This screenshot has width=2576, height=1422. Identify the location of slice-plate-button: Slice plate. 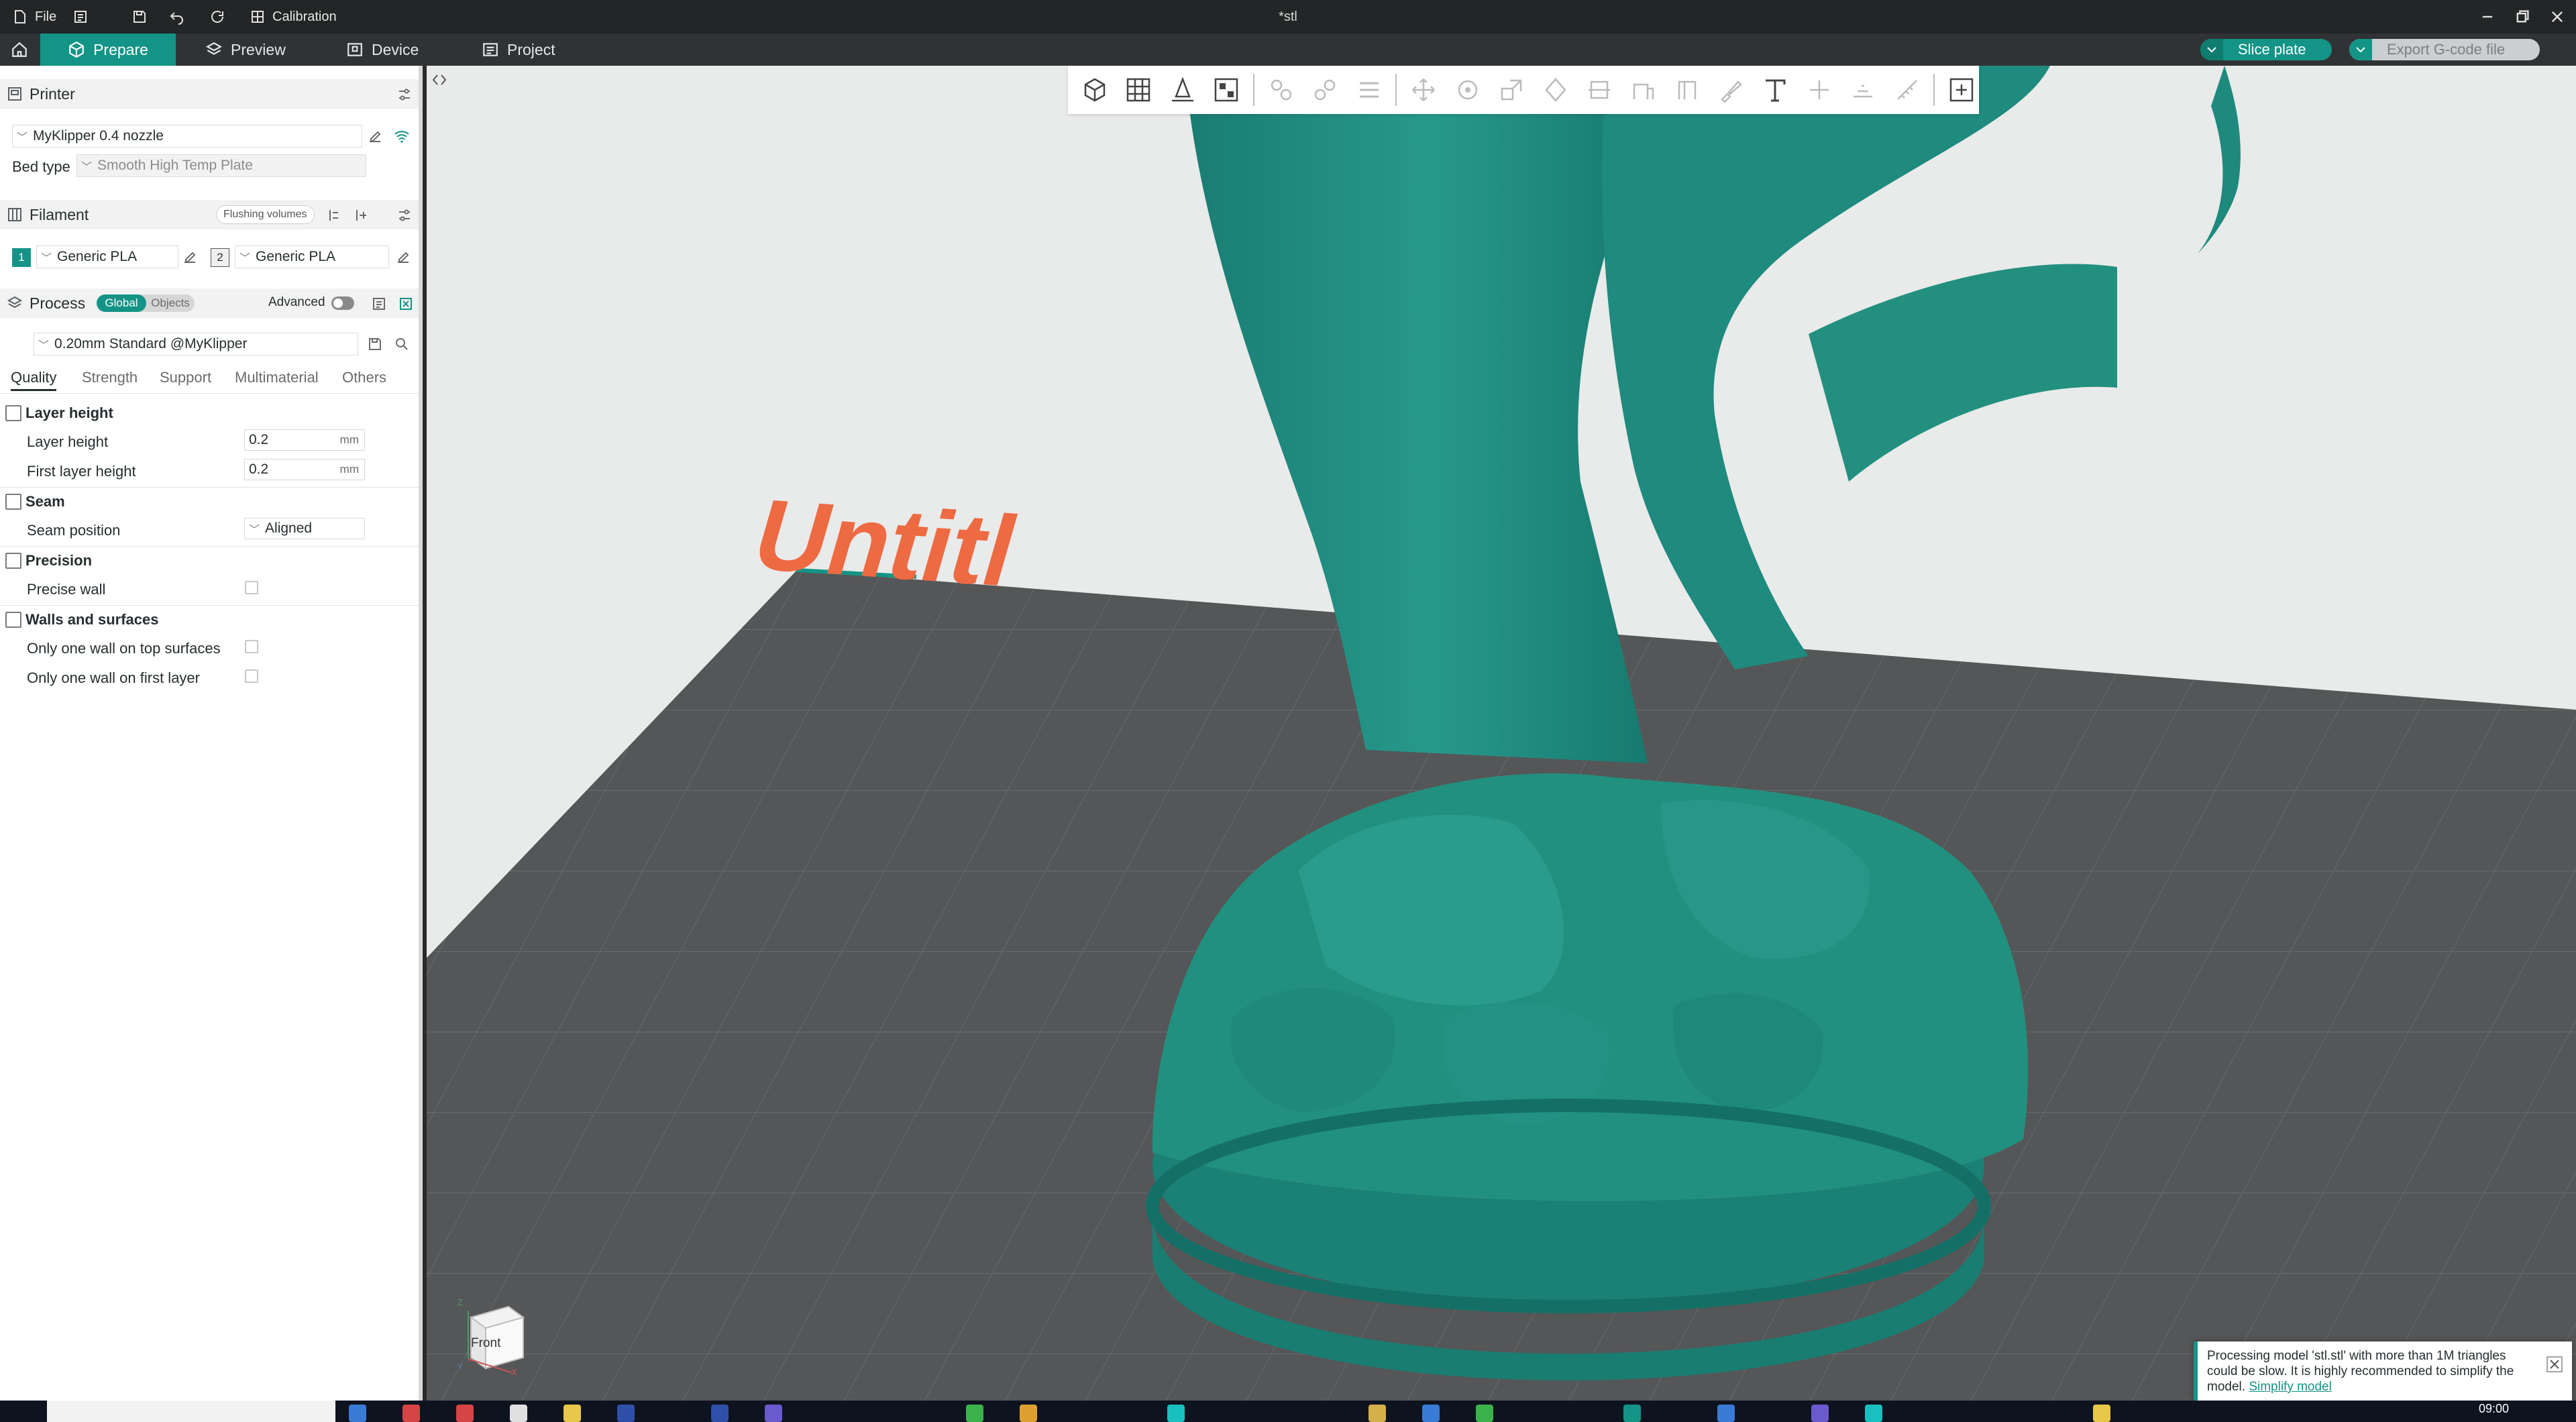
(2266, 49).